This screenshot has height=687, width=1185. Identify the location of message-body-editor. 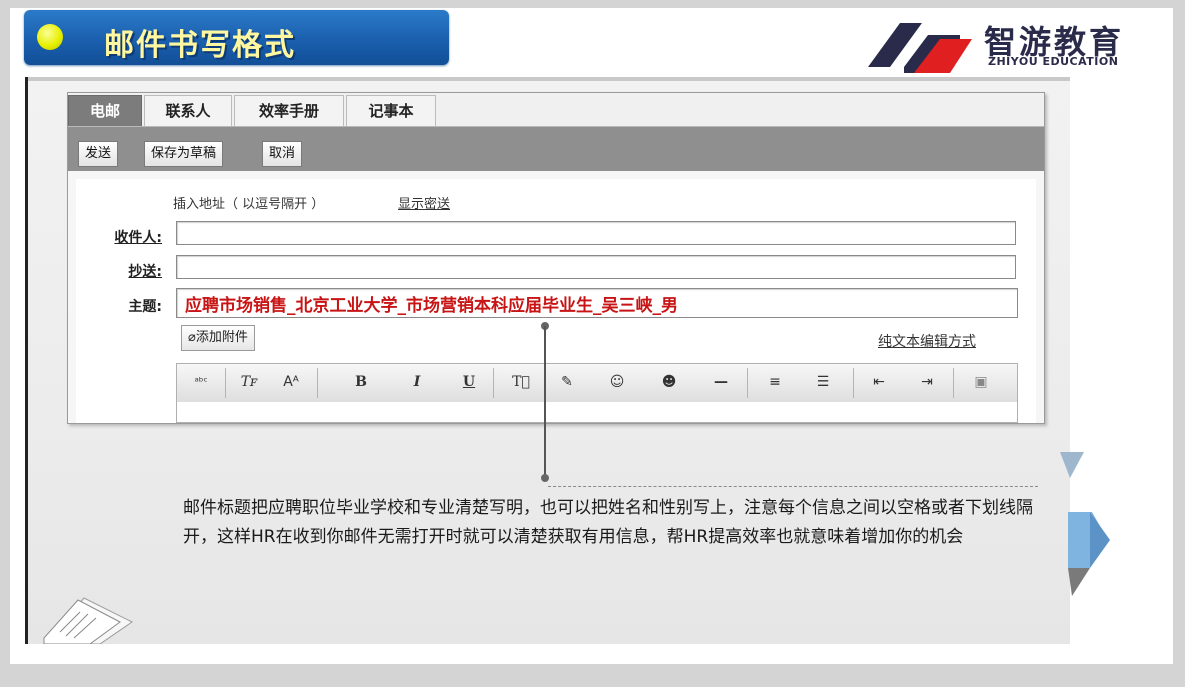
(597, 412).